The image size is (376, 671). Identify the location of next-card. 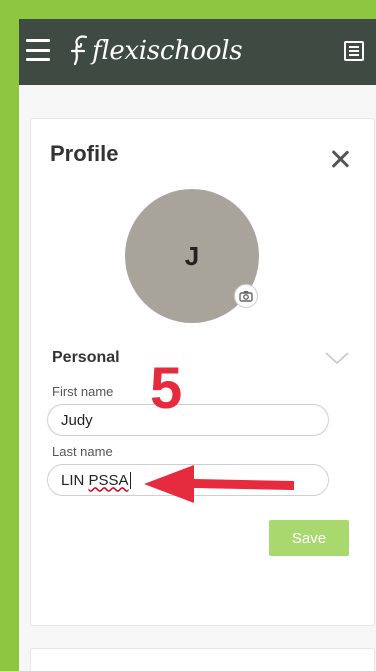
(202, 659).